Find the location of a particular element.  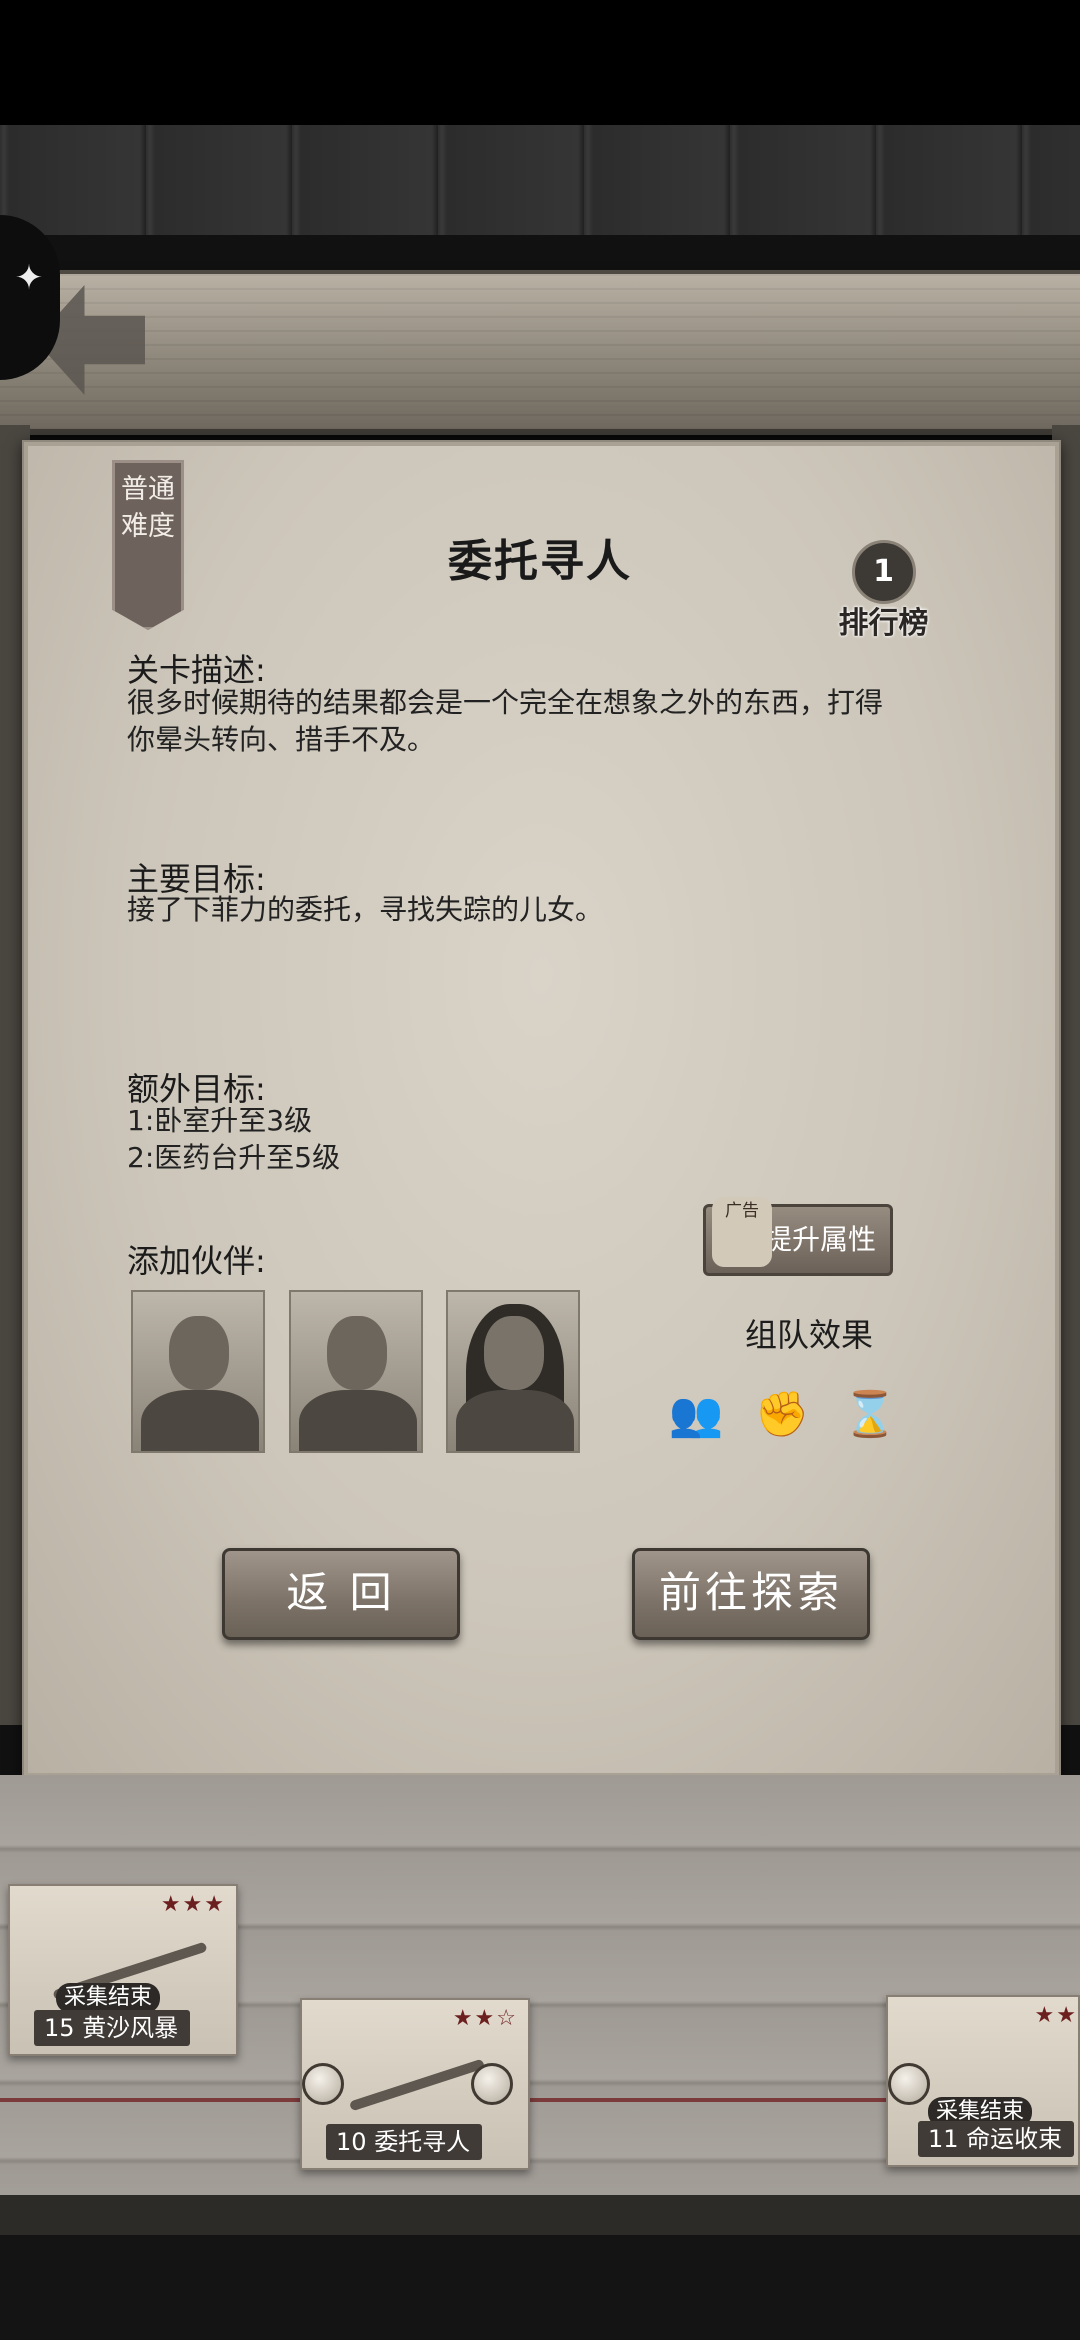

description-line-1: 很多时候期待的结果都会是一个完全在想象之外的东西，打得 is located at coordinates (505, 702).